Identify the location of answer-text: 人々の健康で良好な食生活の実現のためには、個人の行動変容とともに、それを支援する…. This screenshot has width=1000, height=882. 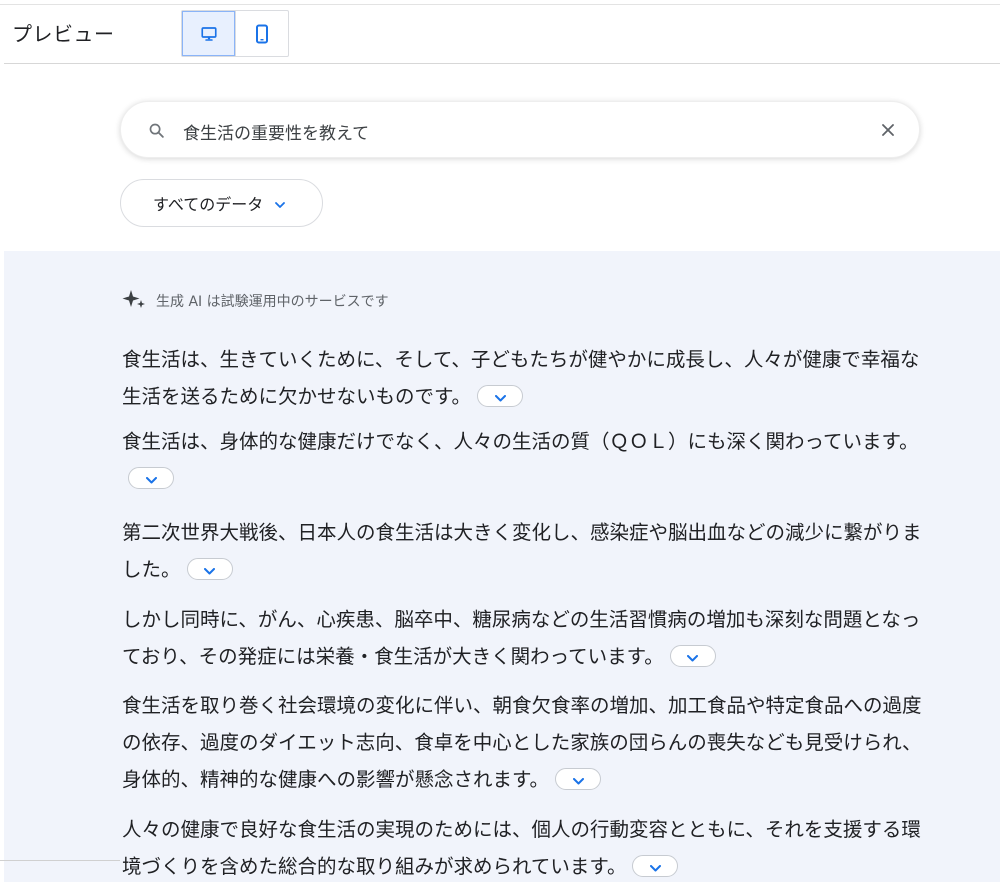
(521, 848).